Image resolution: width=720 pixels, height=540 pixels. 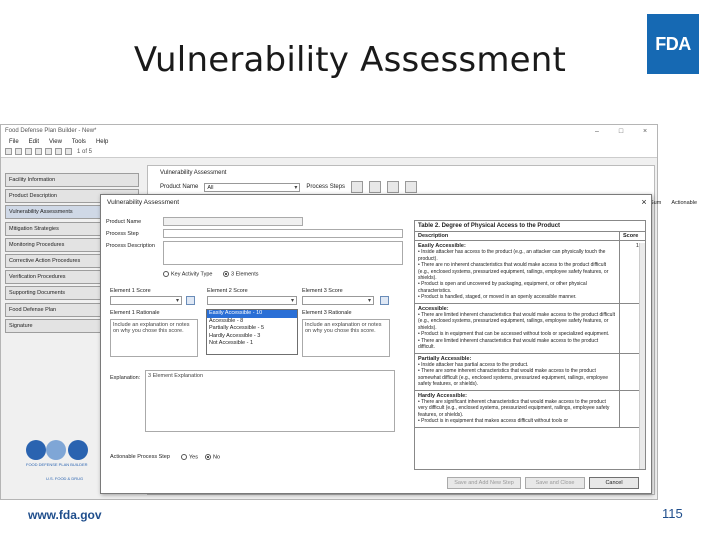 I want to click on menu-help: Help, so click(x=102, y=142).